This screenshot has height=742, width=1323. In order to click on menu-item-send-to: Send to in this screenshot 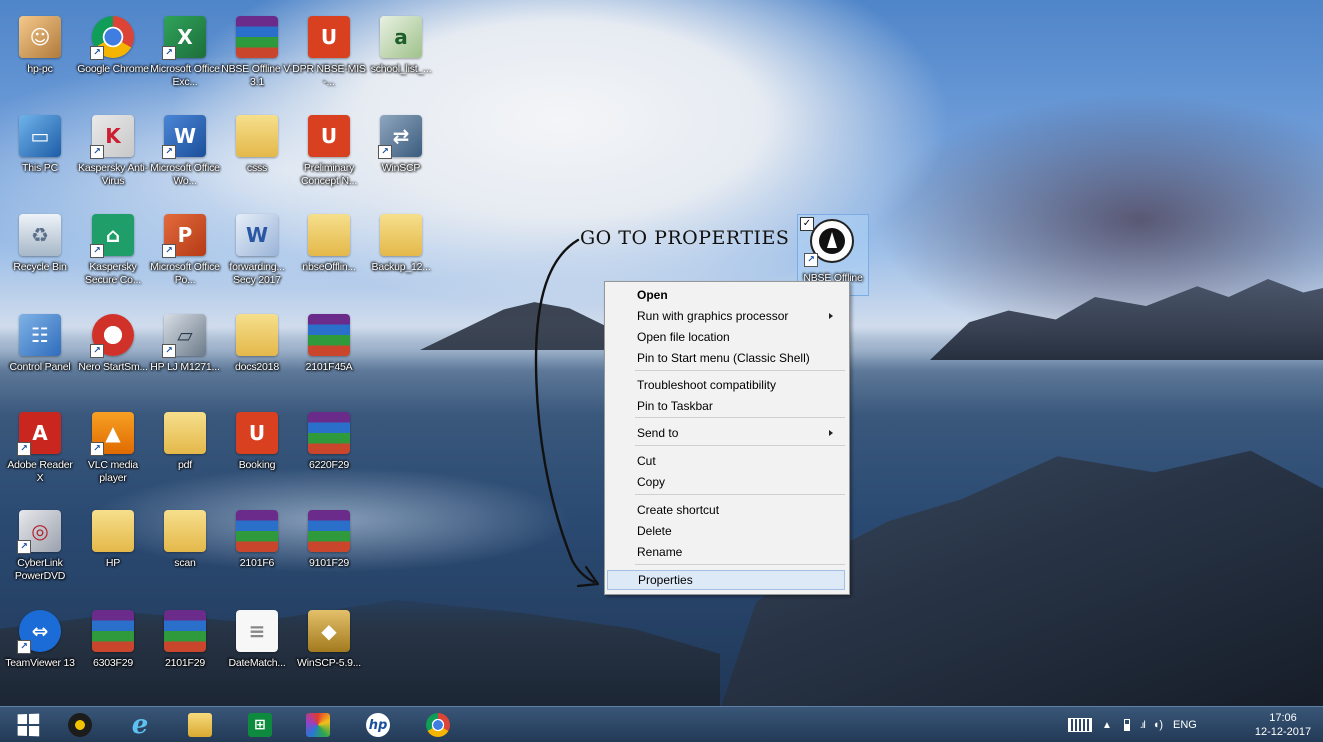, I will do `click(726, 433)`.